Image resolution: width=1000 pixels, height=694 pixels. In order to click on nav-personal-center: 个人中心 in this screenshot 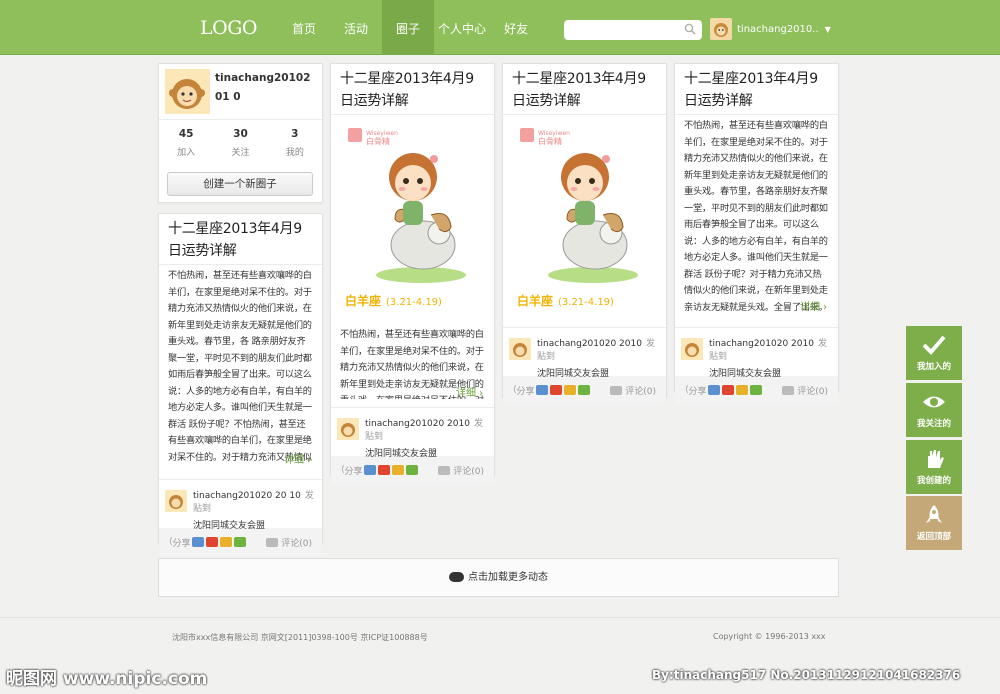, I will do `click(462, 27)`.